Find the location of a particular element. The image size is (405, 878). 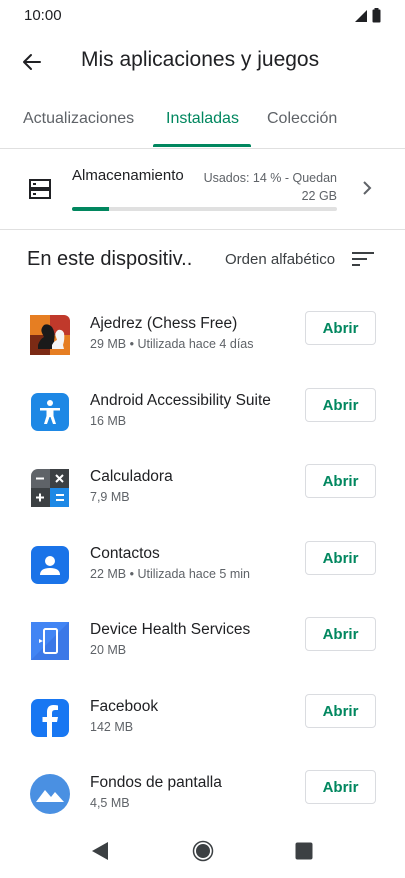

chevron-right-icon is located at coordinates (367, 188).